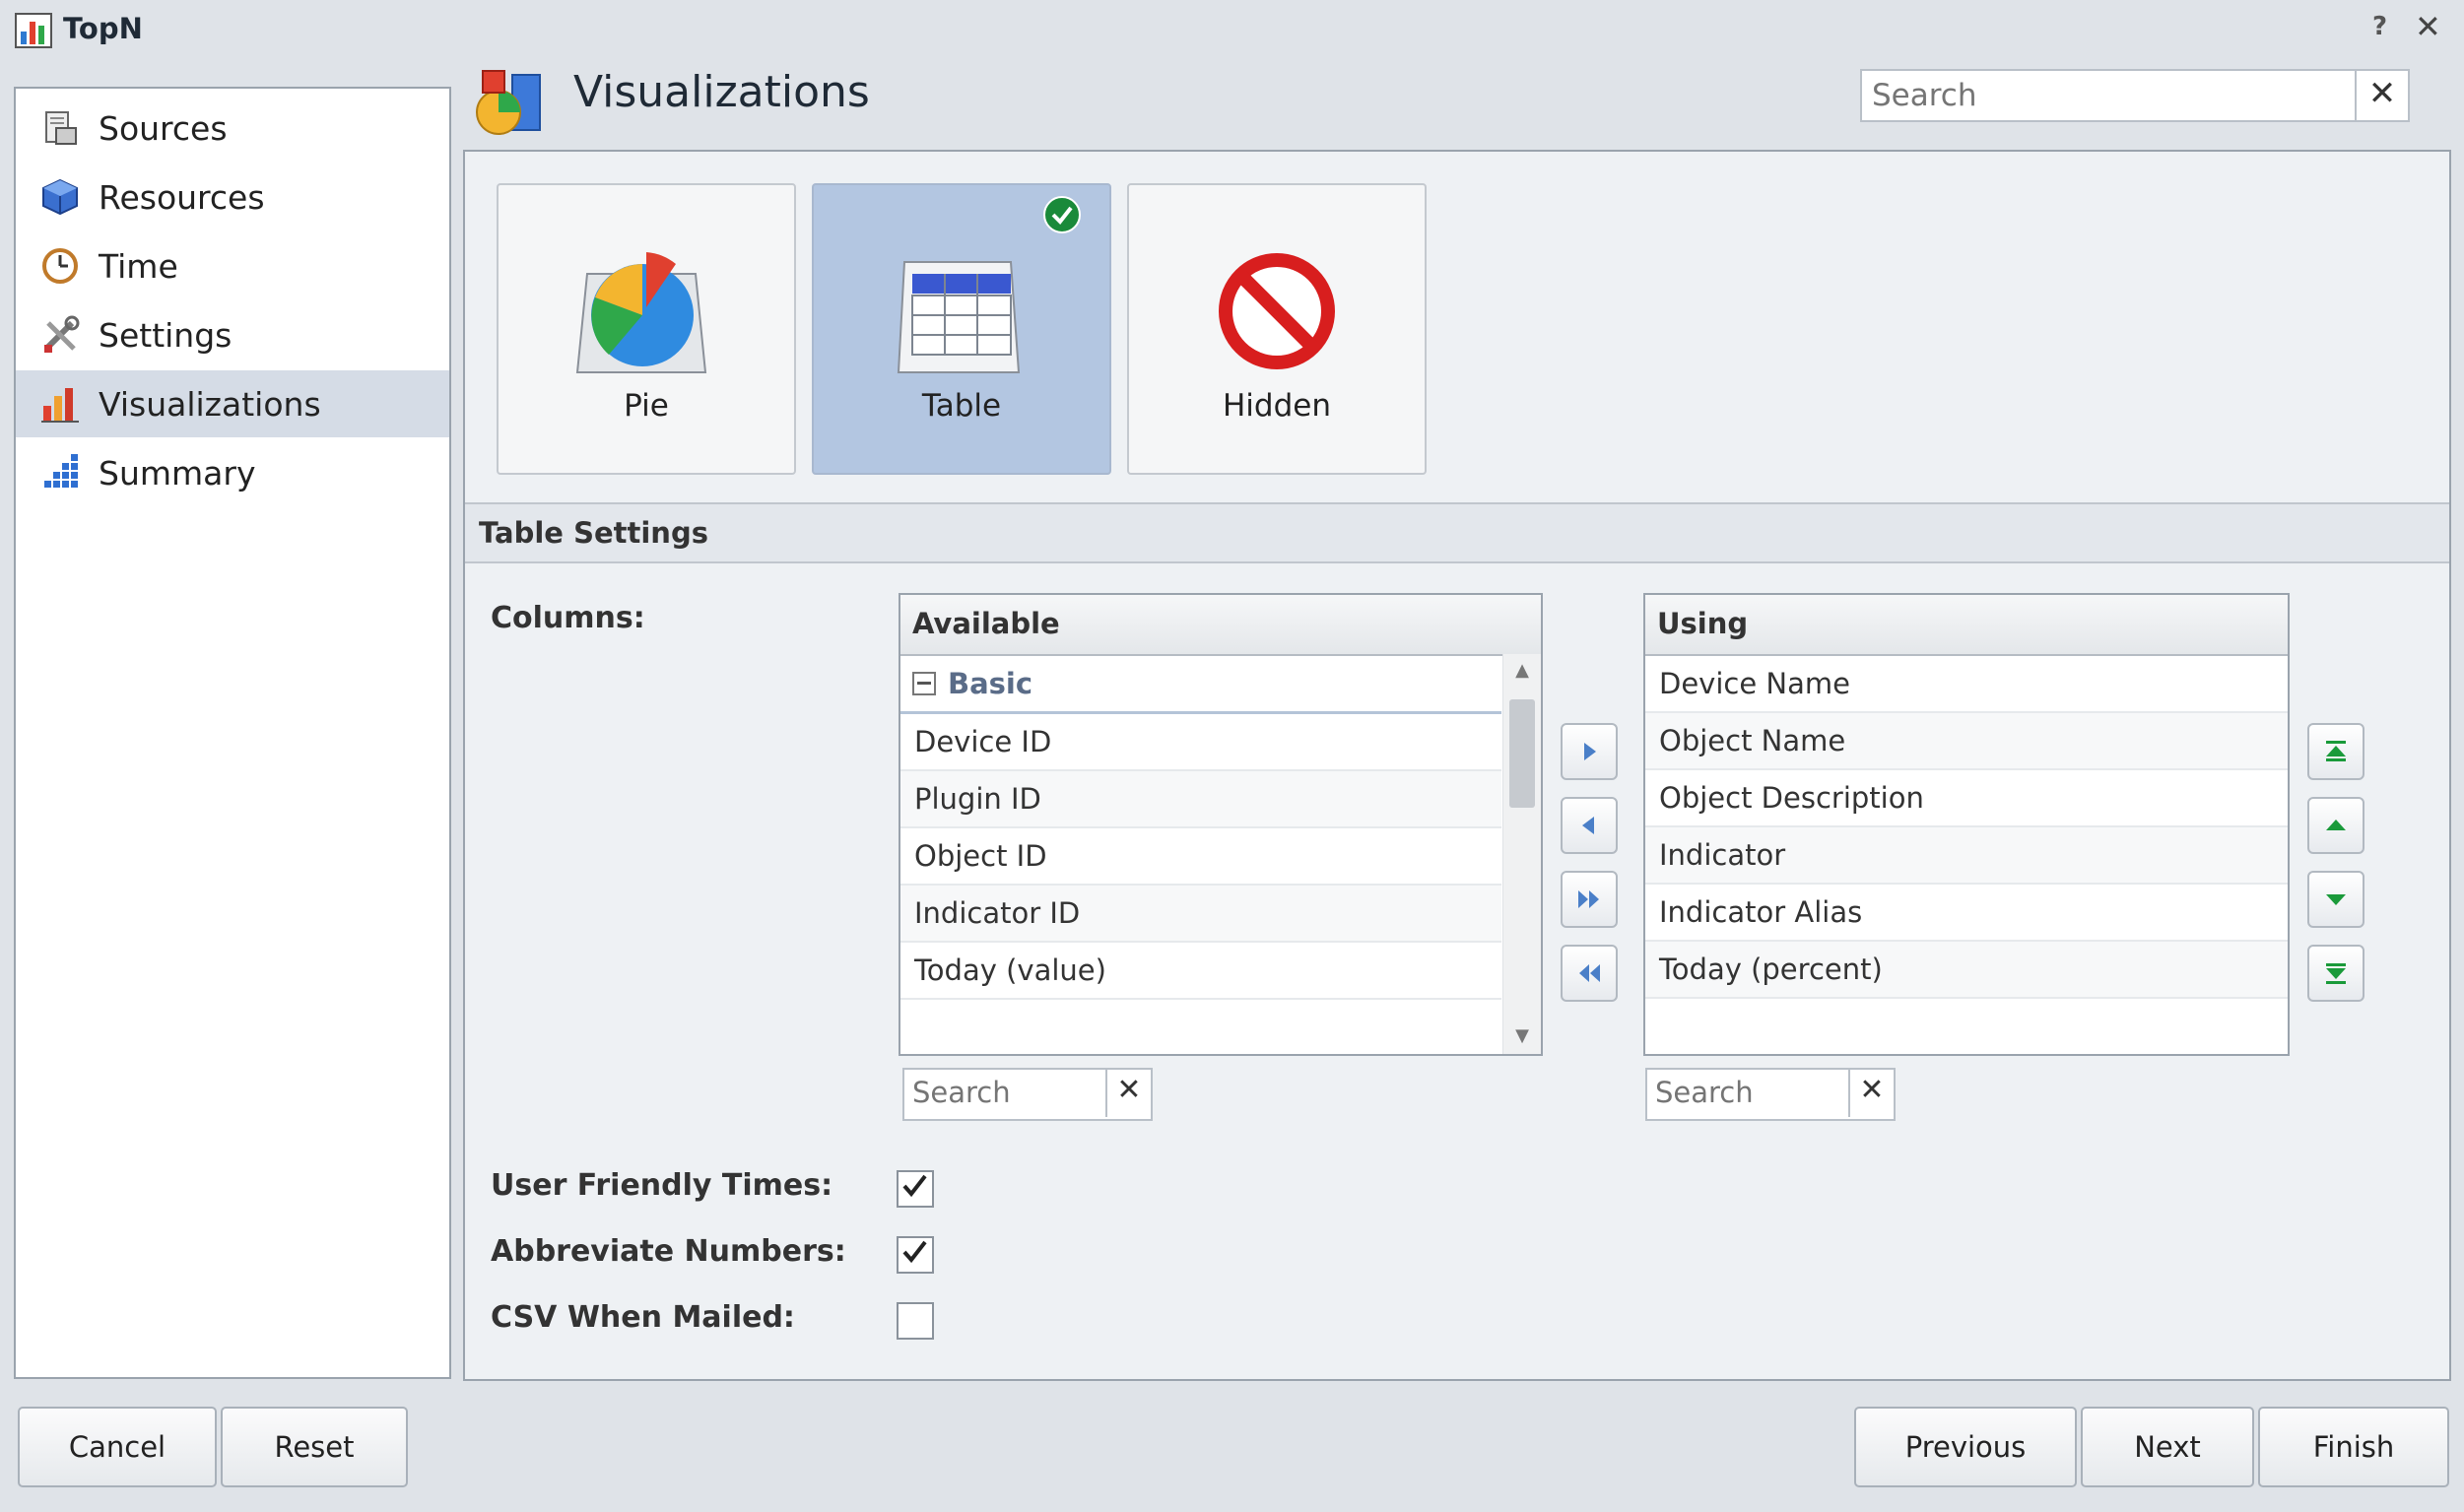  What do you see at coordinates (991, 683) in the screenshot?
I see `group-label: Basic` at bounding box center [991, 683].